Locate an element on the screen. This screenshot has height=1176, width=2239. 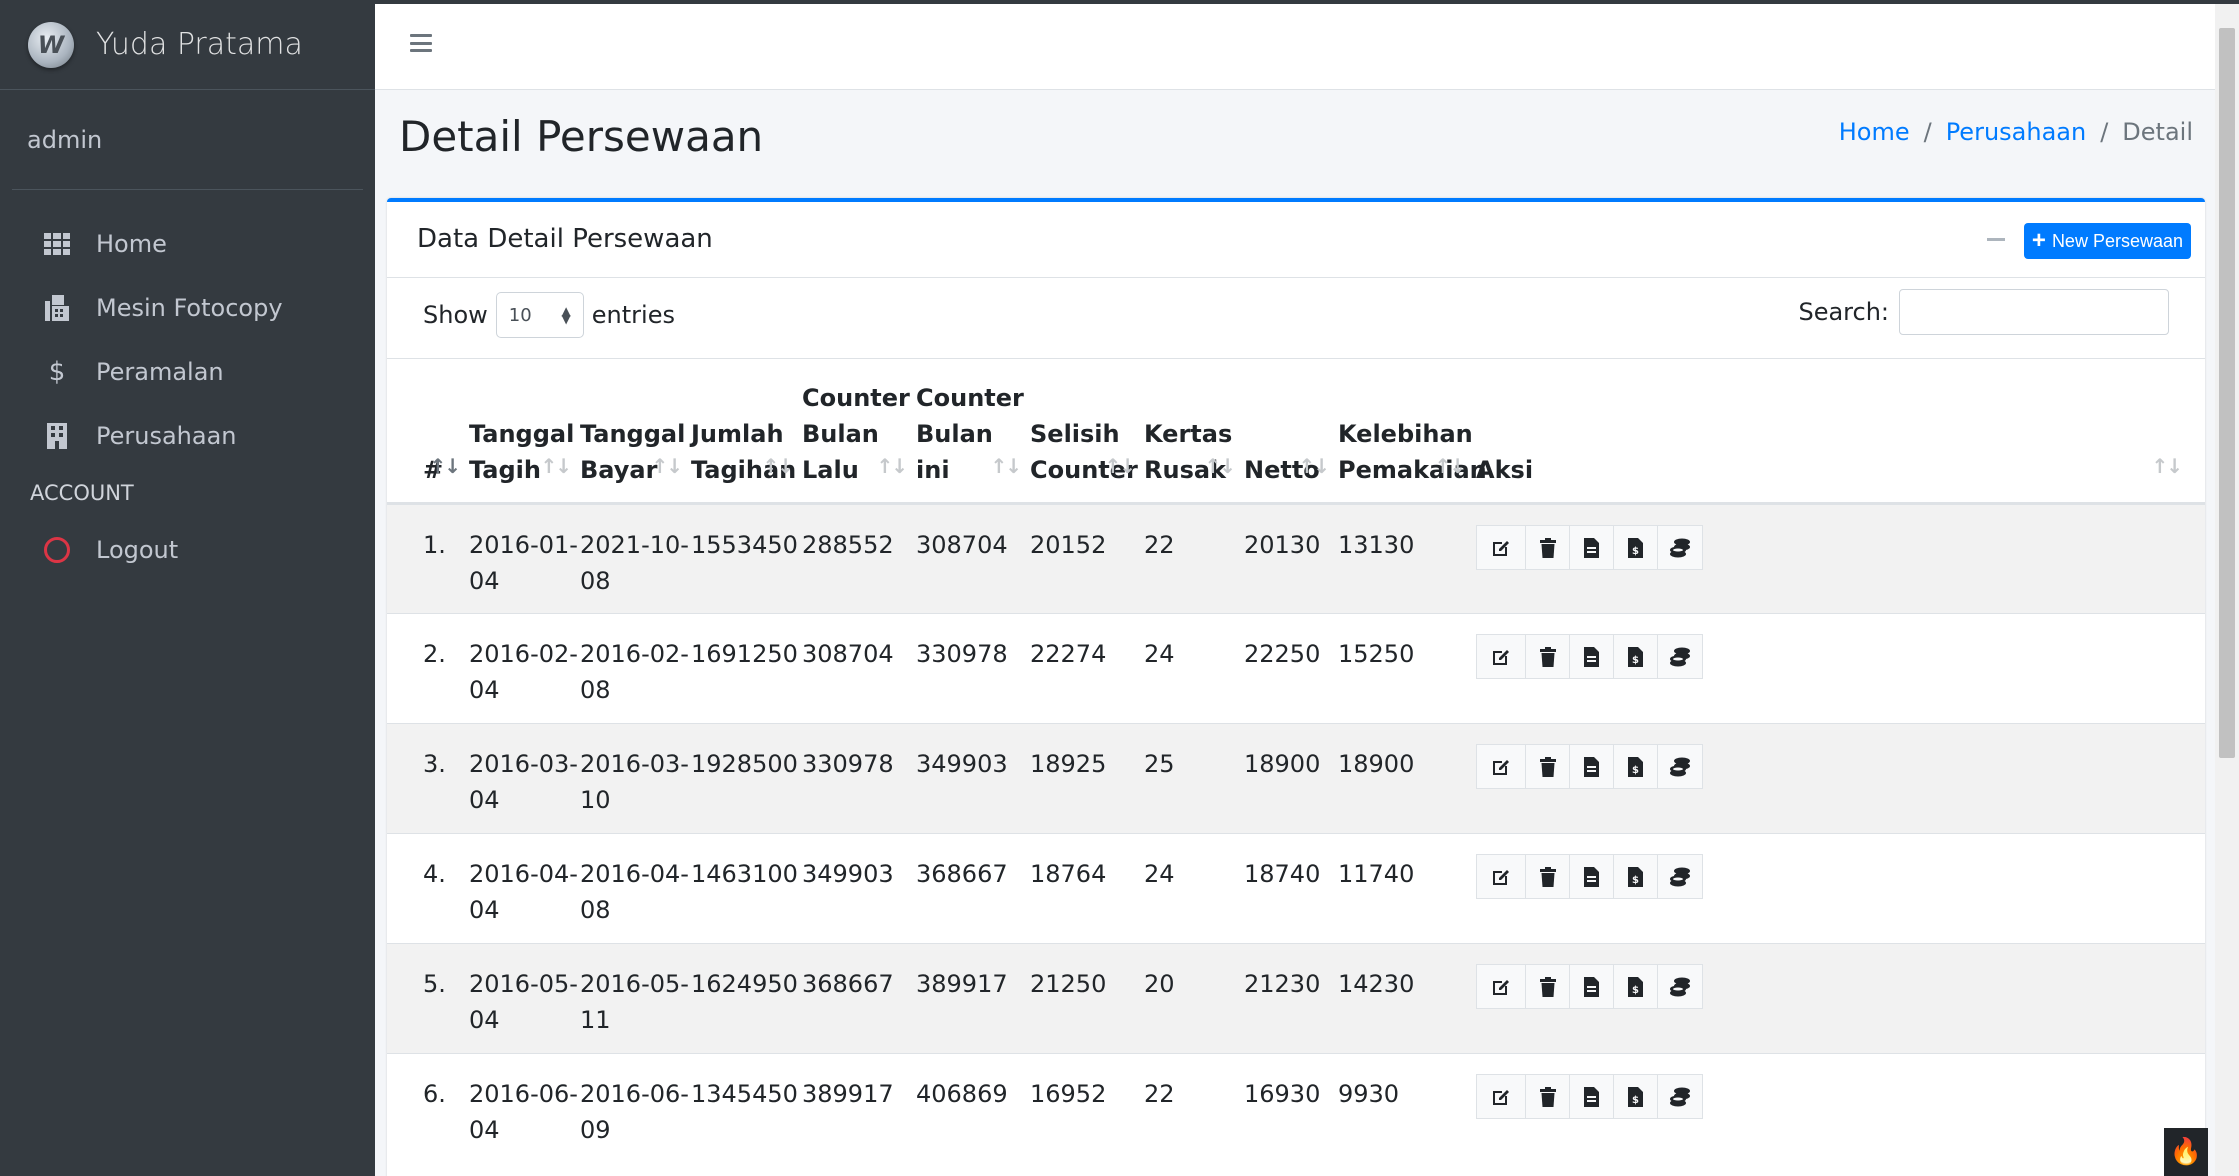
breadcrumb-perusahaan: Perusahaan is located at coordinates (2016, 132).